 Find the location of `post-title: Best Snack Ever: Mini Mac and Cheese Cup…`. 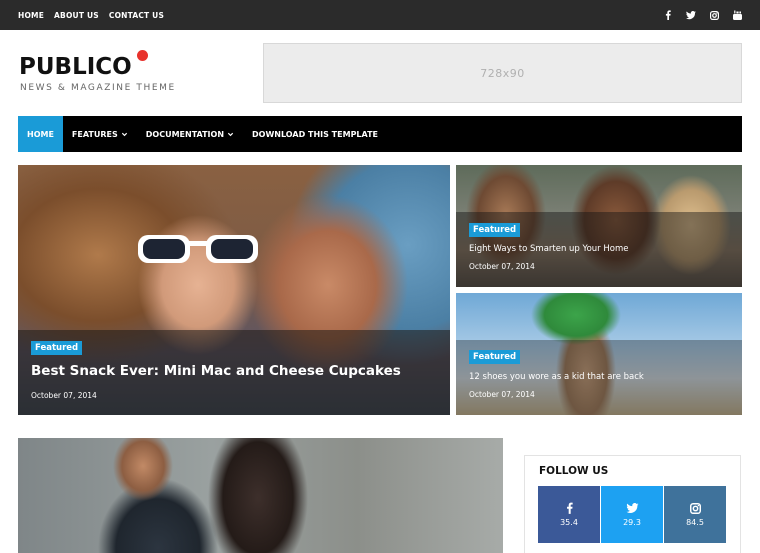

post-title: Best Snack Ever: Mini Mac and Cheese Cup… is located at coordinates (216, 371).